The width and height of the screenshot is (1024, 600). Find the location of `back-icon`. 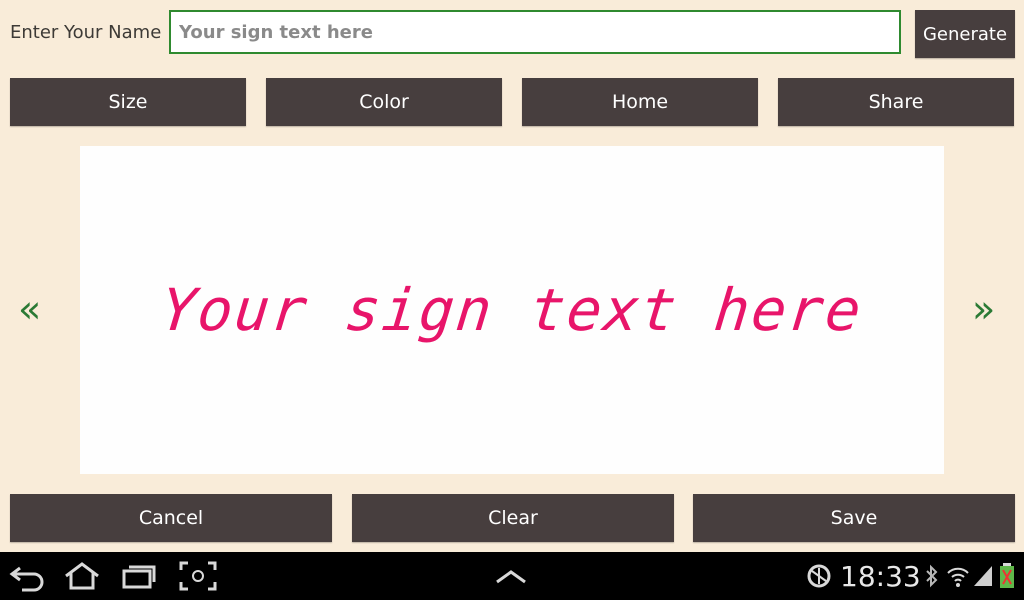

back-icon is located at coordinates (28, 576).